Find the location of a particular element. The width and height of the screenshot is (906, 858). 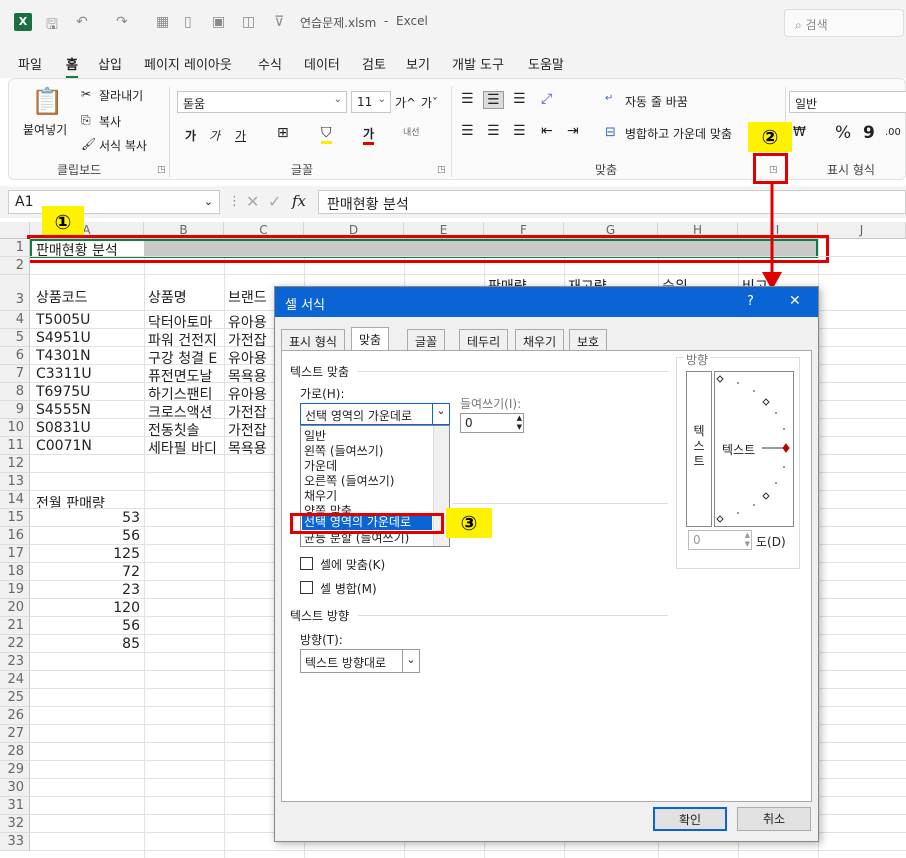

row-header: 33 is located at coordinates (15, 842).